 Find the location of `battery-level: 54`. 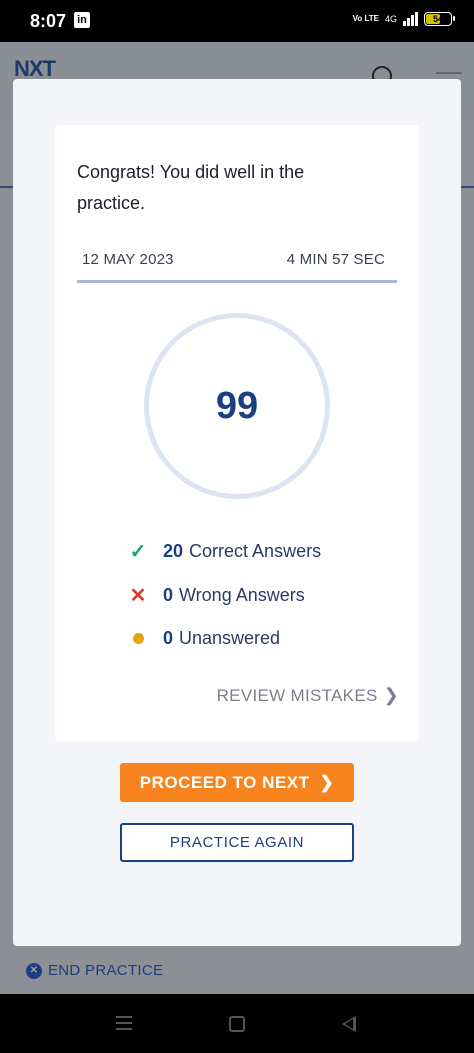

battery-level: 54 is located at coordinates (437, 19).